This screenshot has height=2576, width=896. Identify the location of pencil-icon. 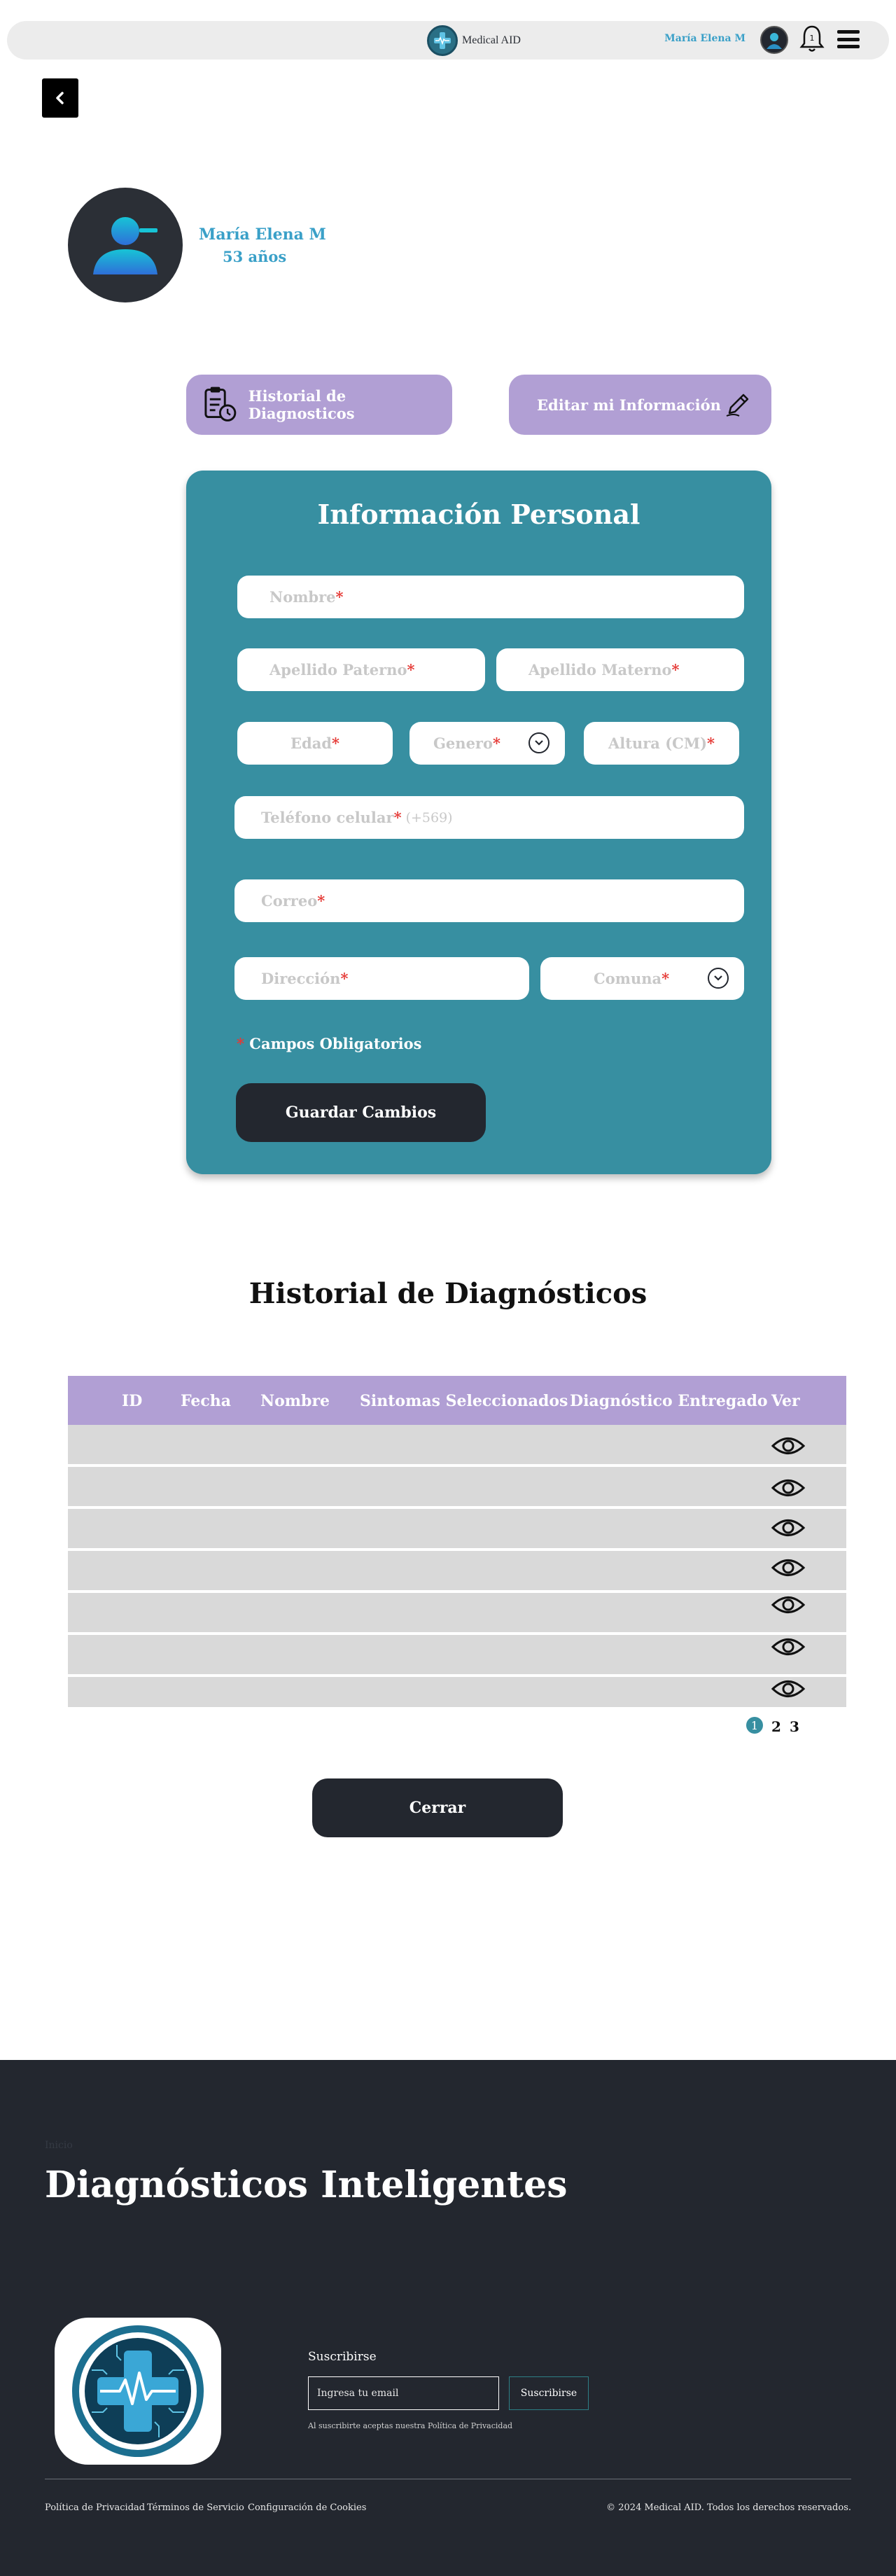
(737, 405).